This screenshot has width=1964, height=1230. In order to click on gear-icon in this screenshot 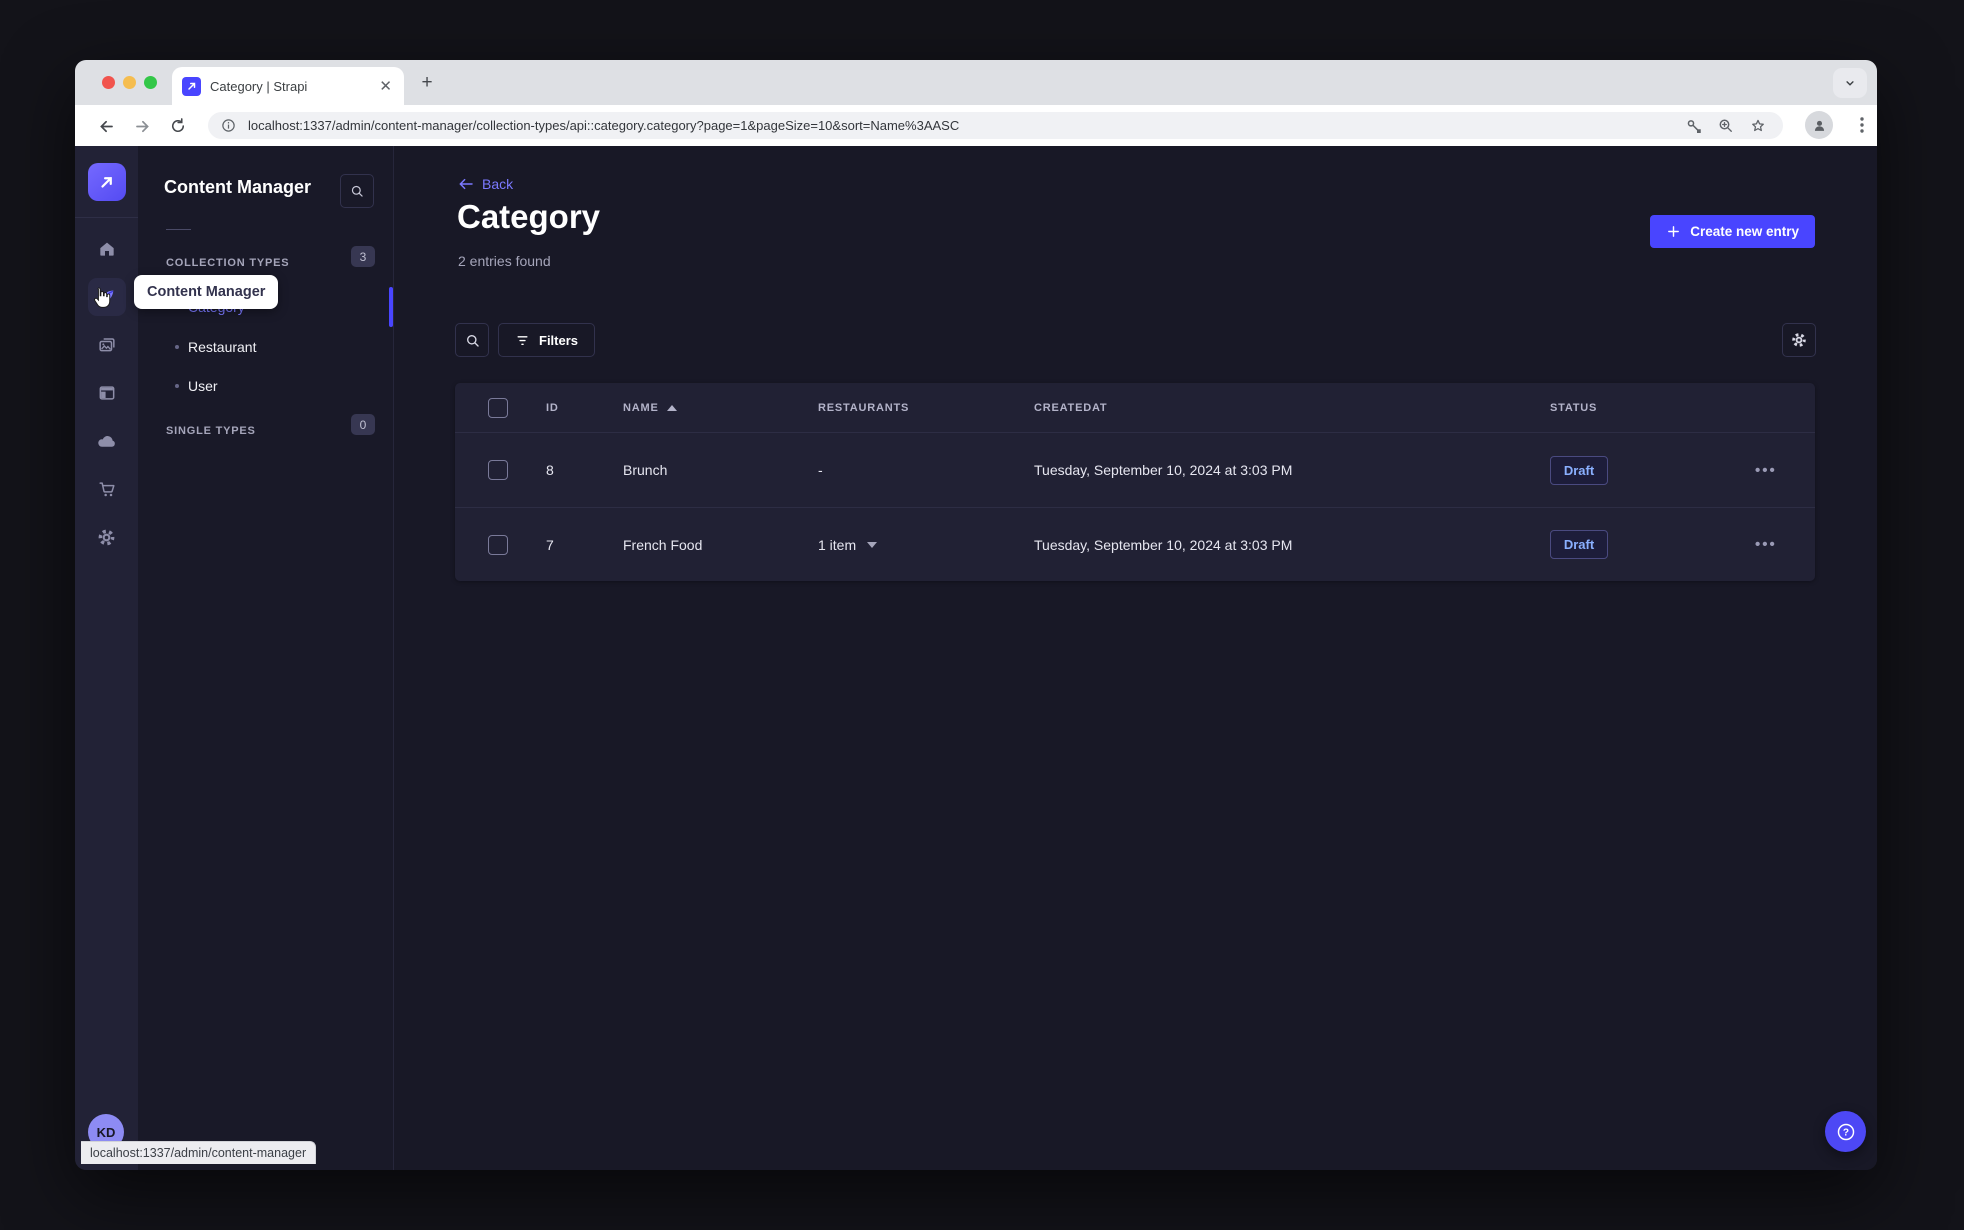, I will do `click(1799, 340)`.